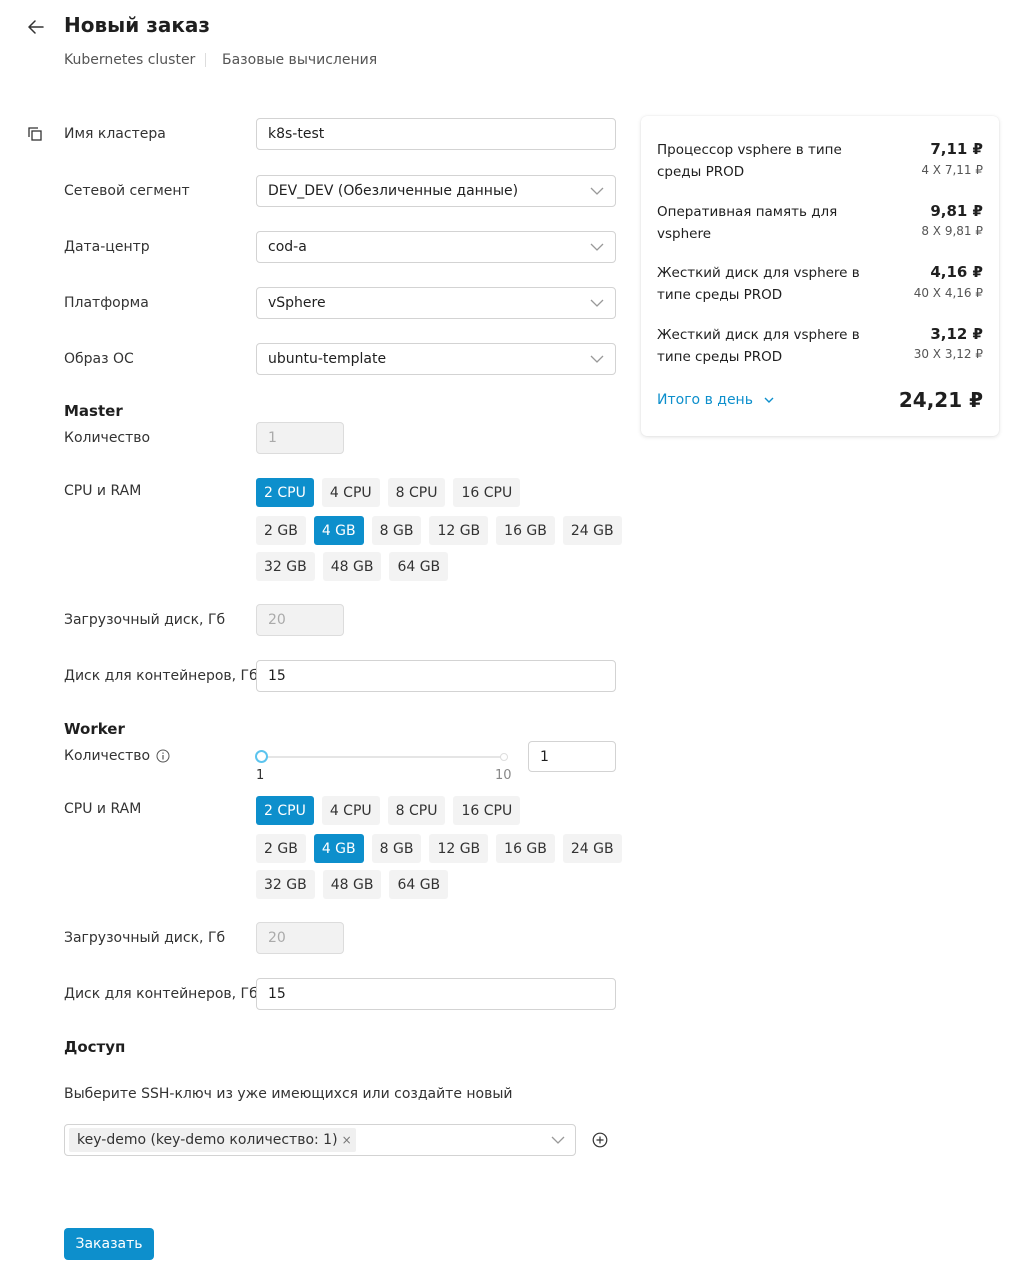 The width and height of the screenshot is (1021, 1266). I want to click on master-cpu-option: 4 CPU, so click(350, 492).